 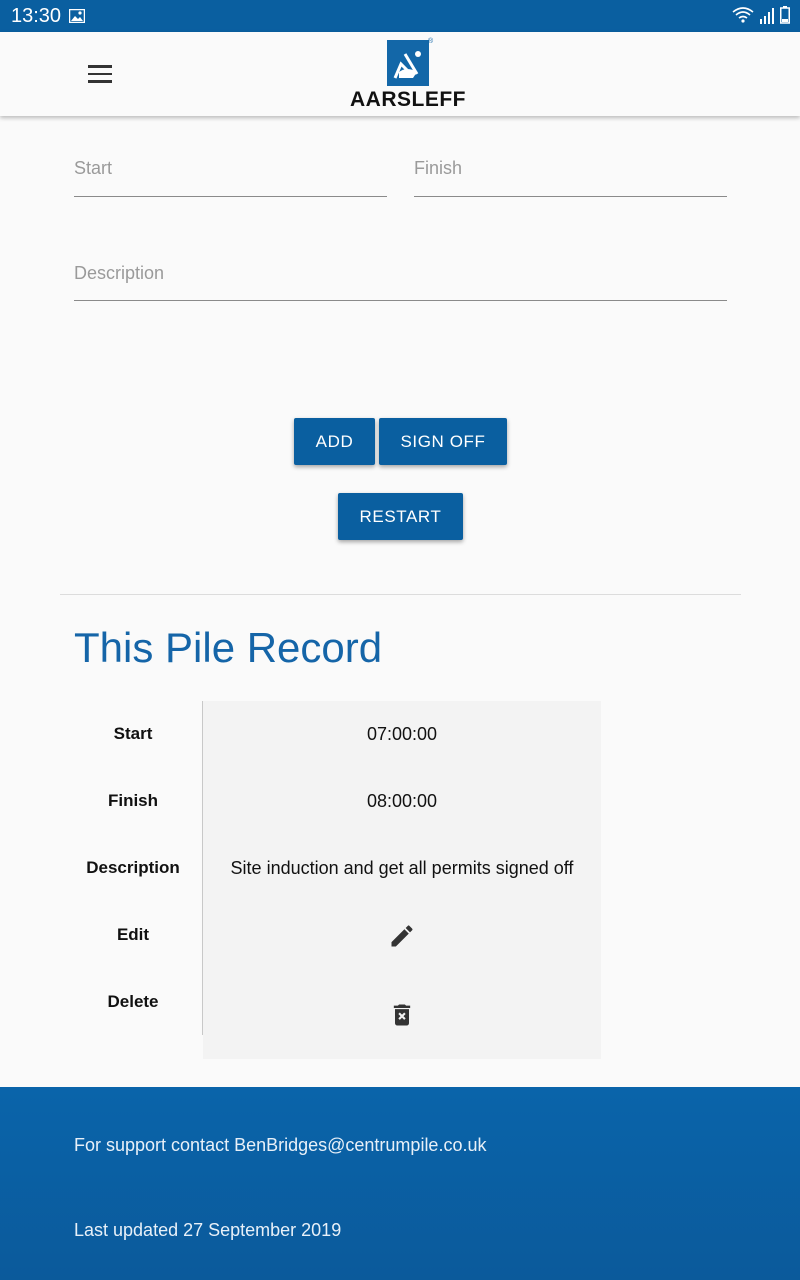 I want to click on aarsleff-logo: ® AARSLEFF, so click(x=408, y=75).